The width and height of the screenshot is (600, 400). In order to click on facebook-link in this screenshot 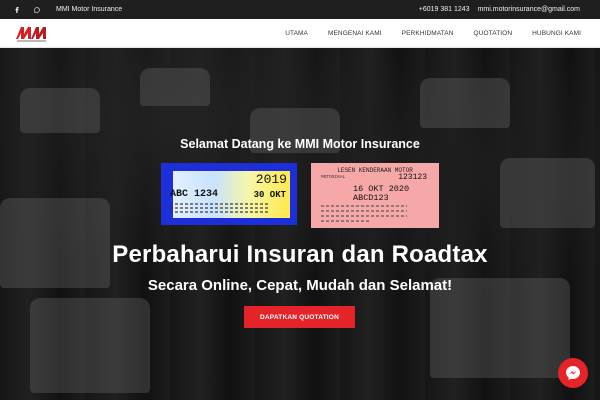, I will do `click(16, 9)`.